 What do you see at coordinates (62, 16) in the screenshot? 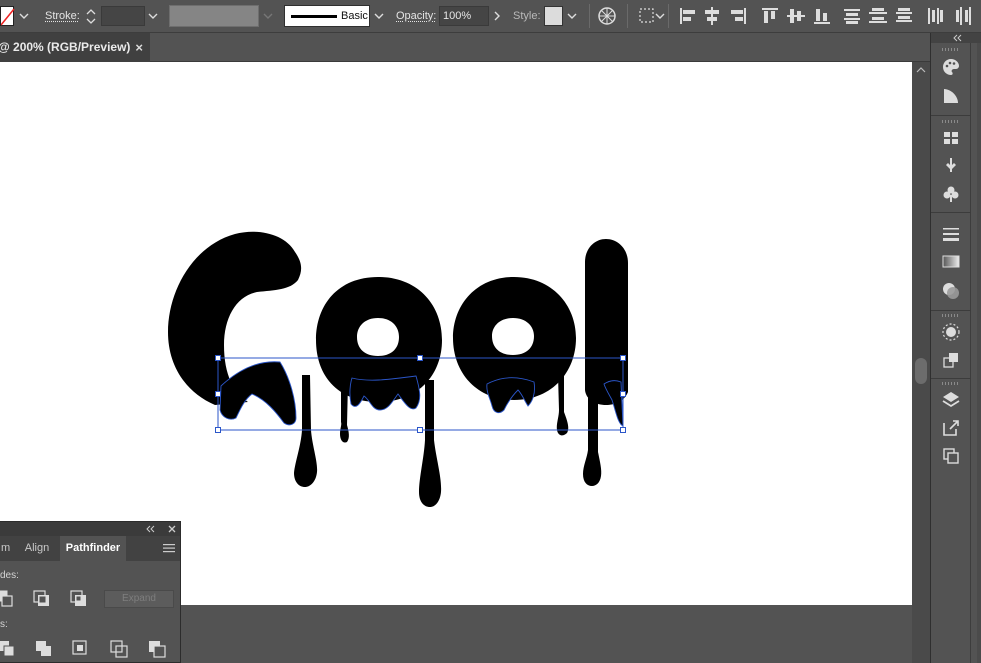
I see `stroke-label: Stroke:` at bounding box center [62, 16].